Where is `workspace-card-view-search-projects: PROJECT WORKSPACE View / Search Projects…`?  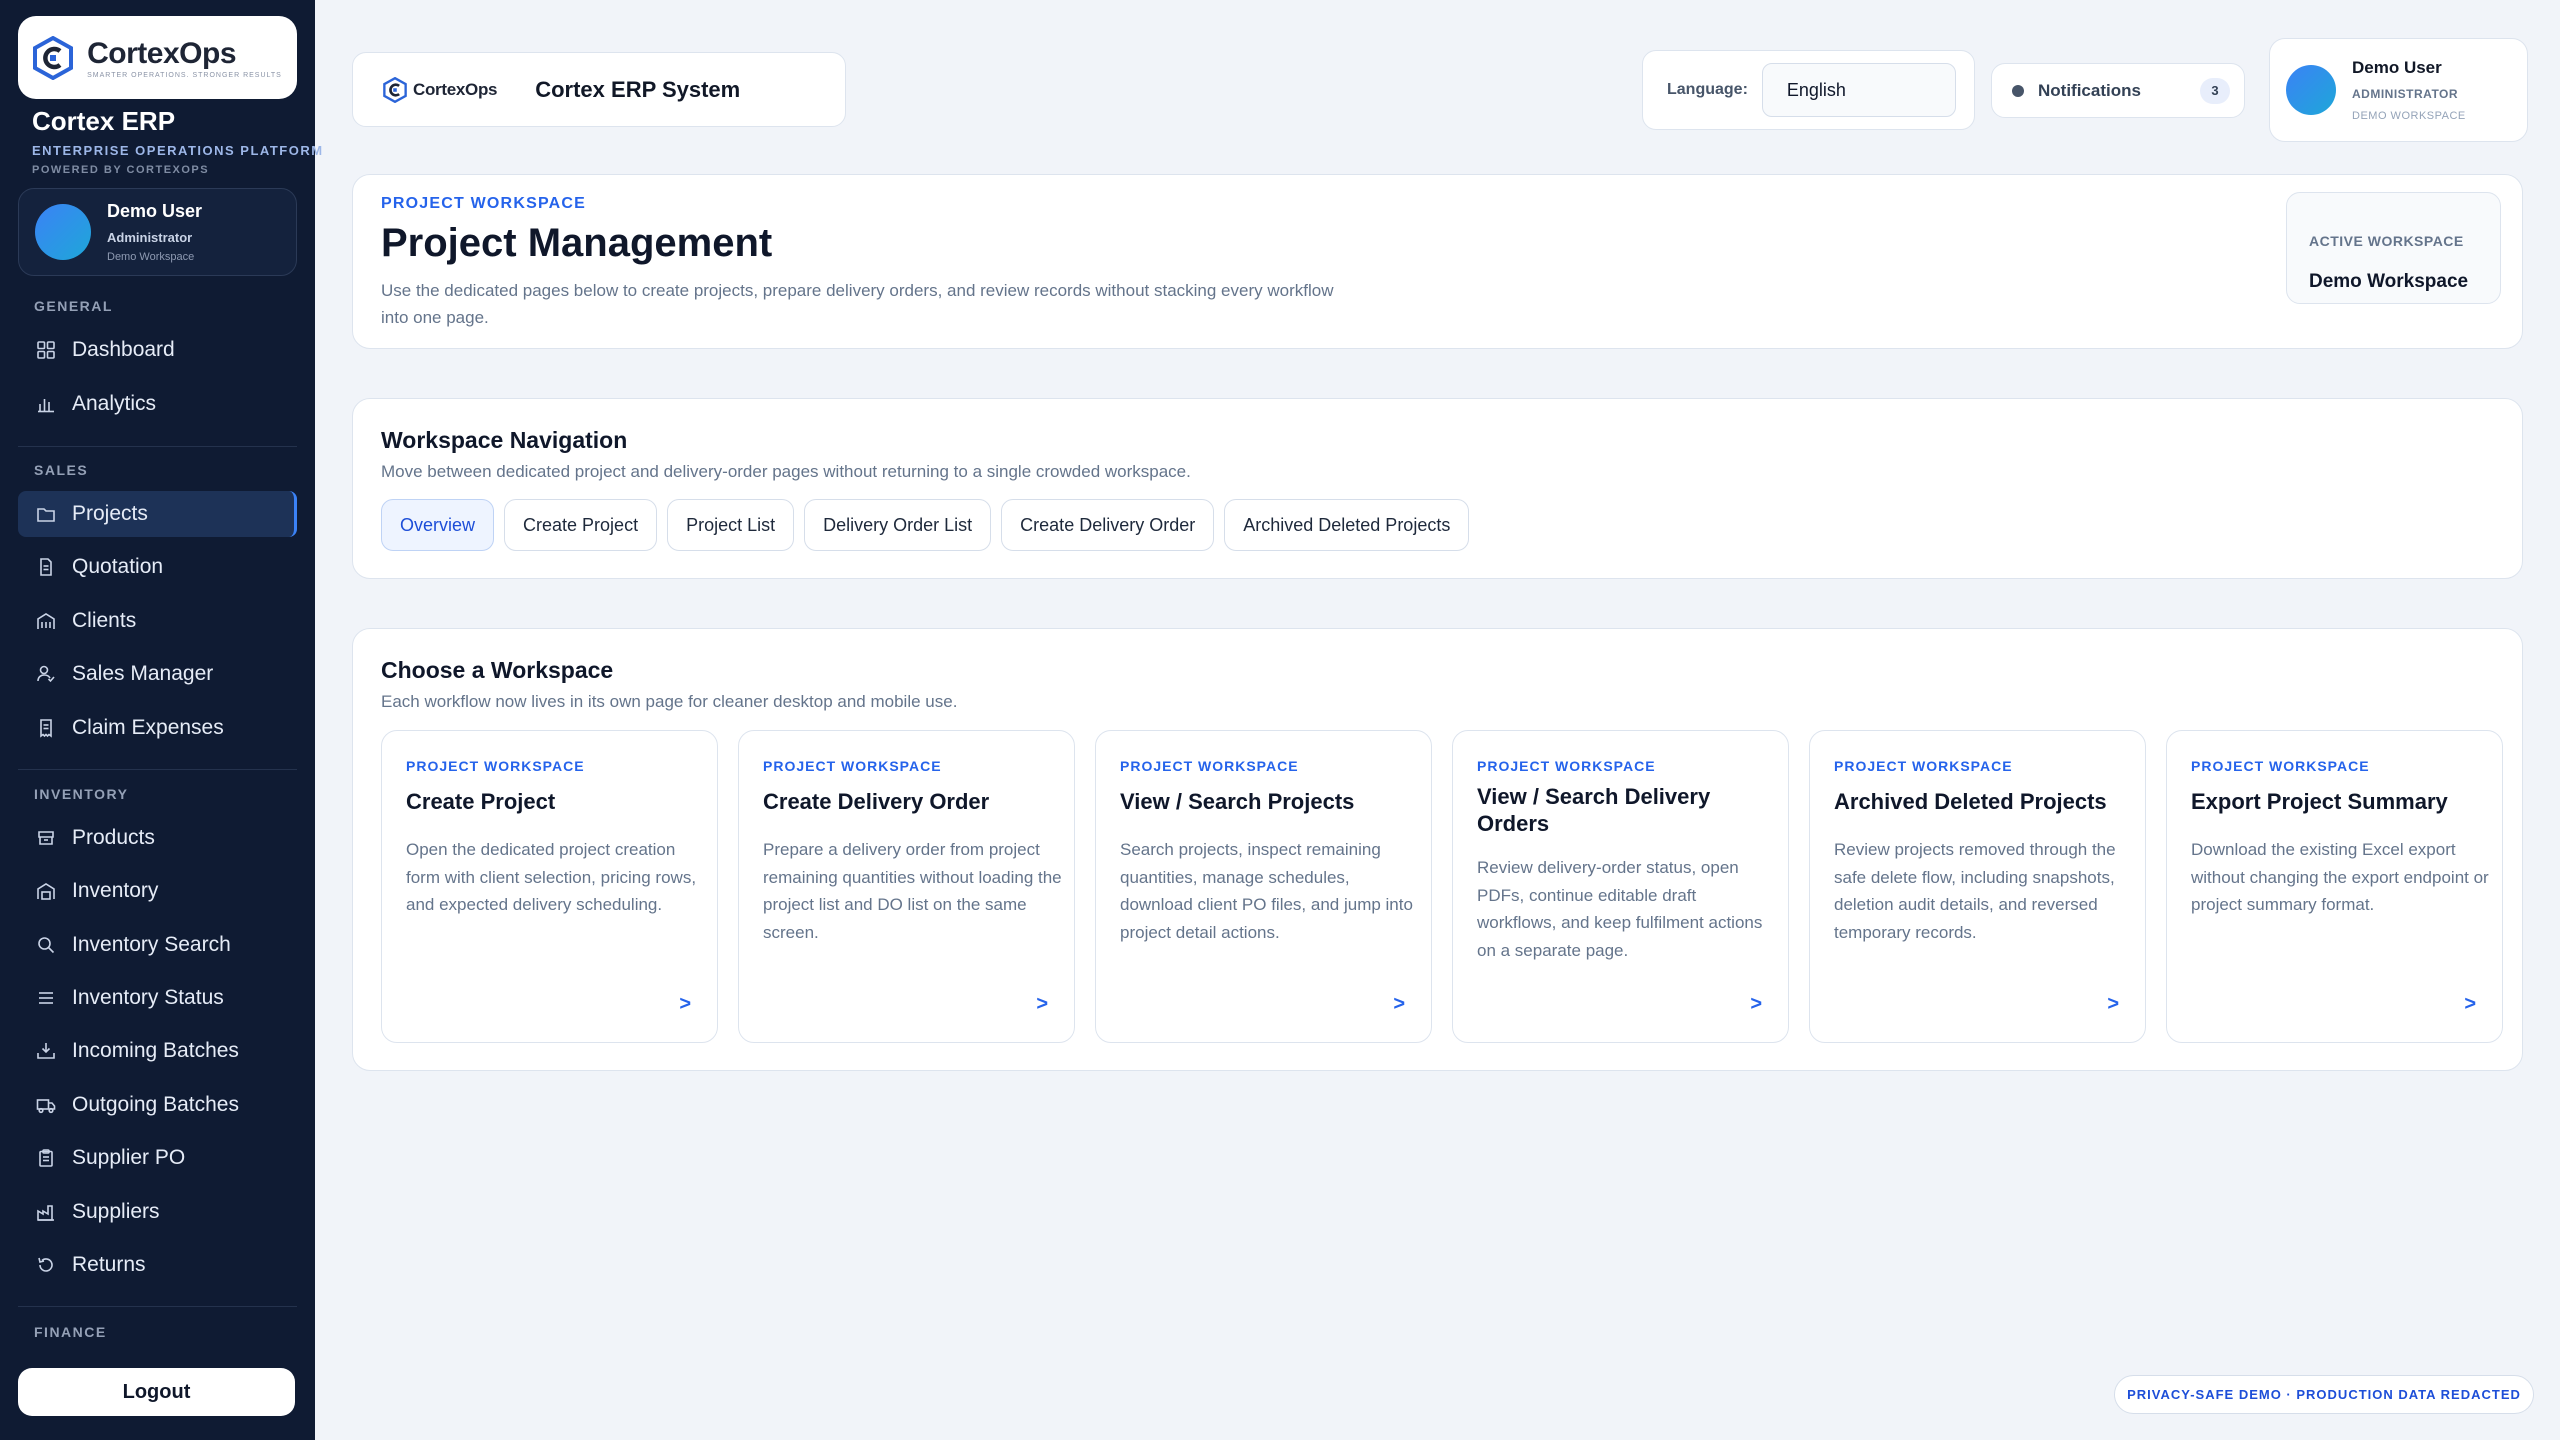
workspace-card-view-search-projects: PROJECT WORKSPACE View / Search Projects… is located at coordinates (1263, 886).